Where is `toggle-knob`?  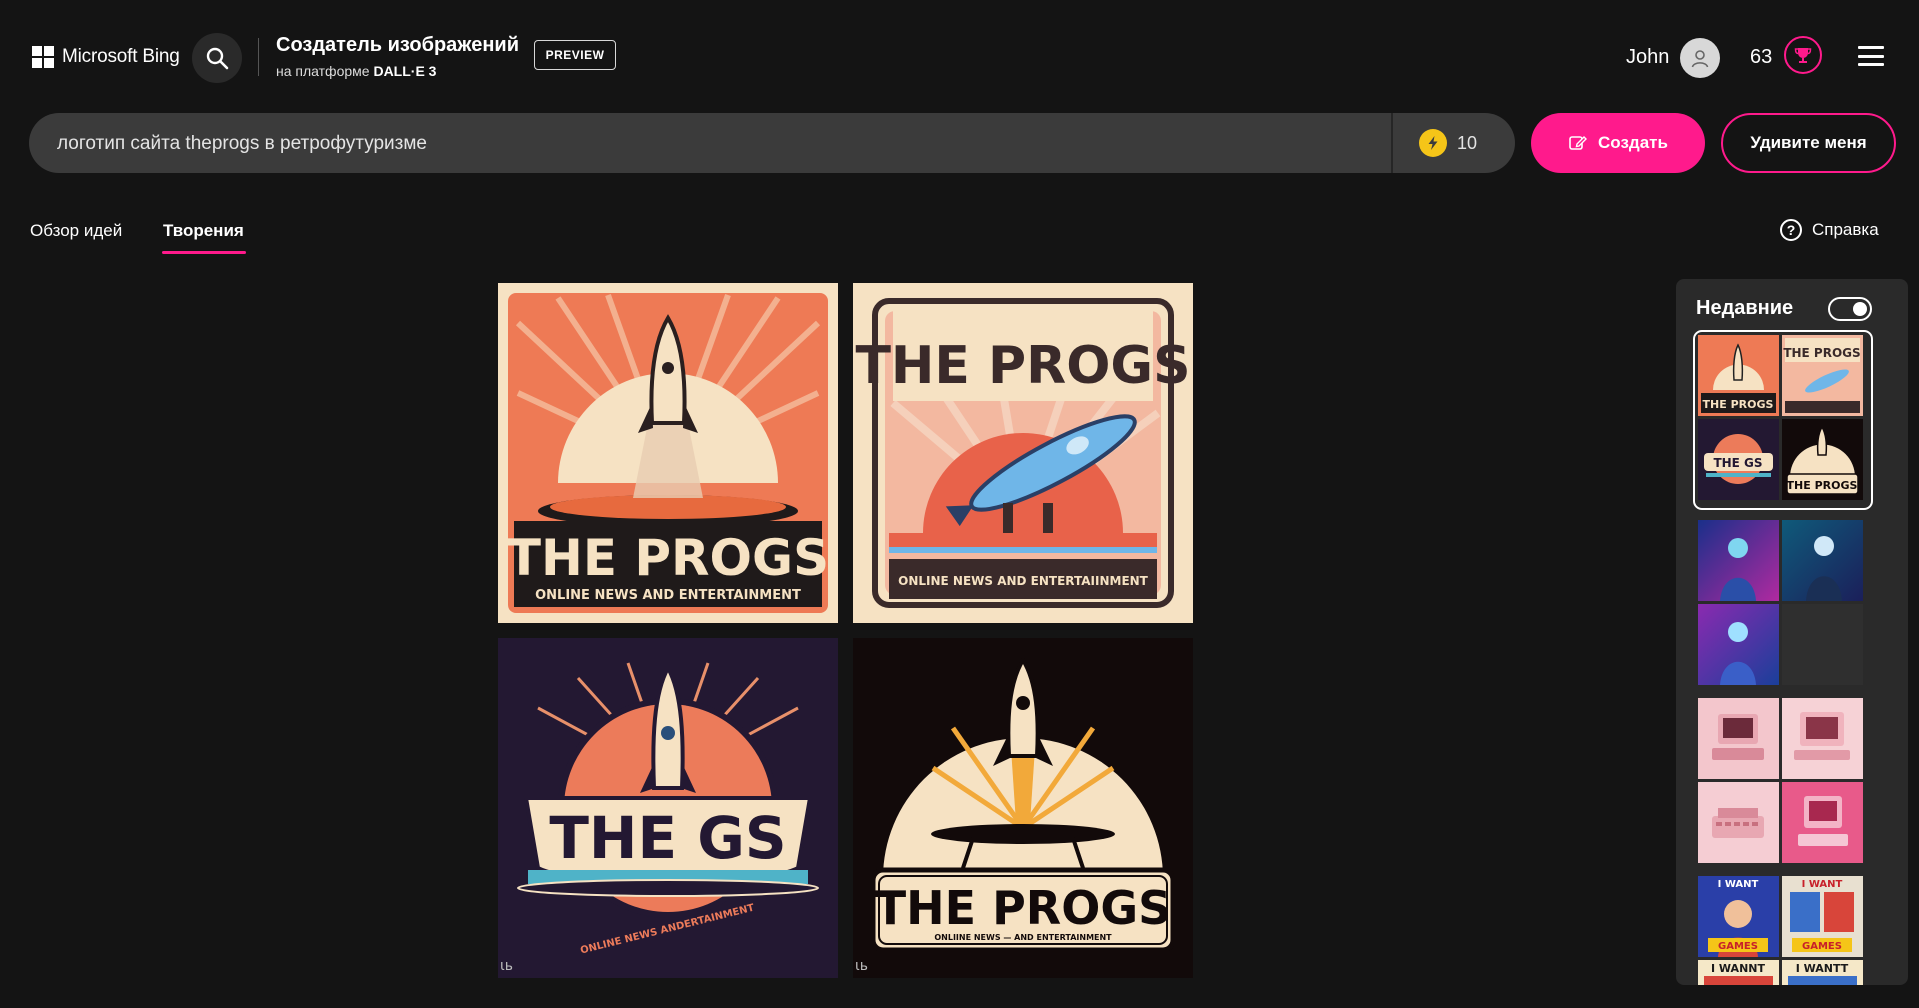 toggle-knob is located at coordinates (1860, 309).